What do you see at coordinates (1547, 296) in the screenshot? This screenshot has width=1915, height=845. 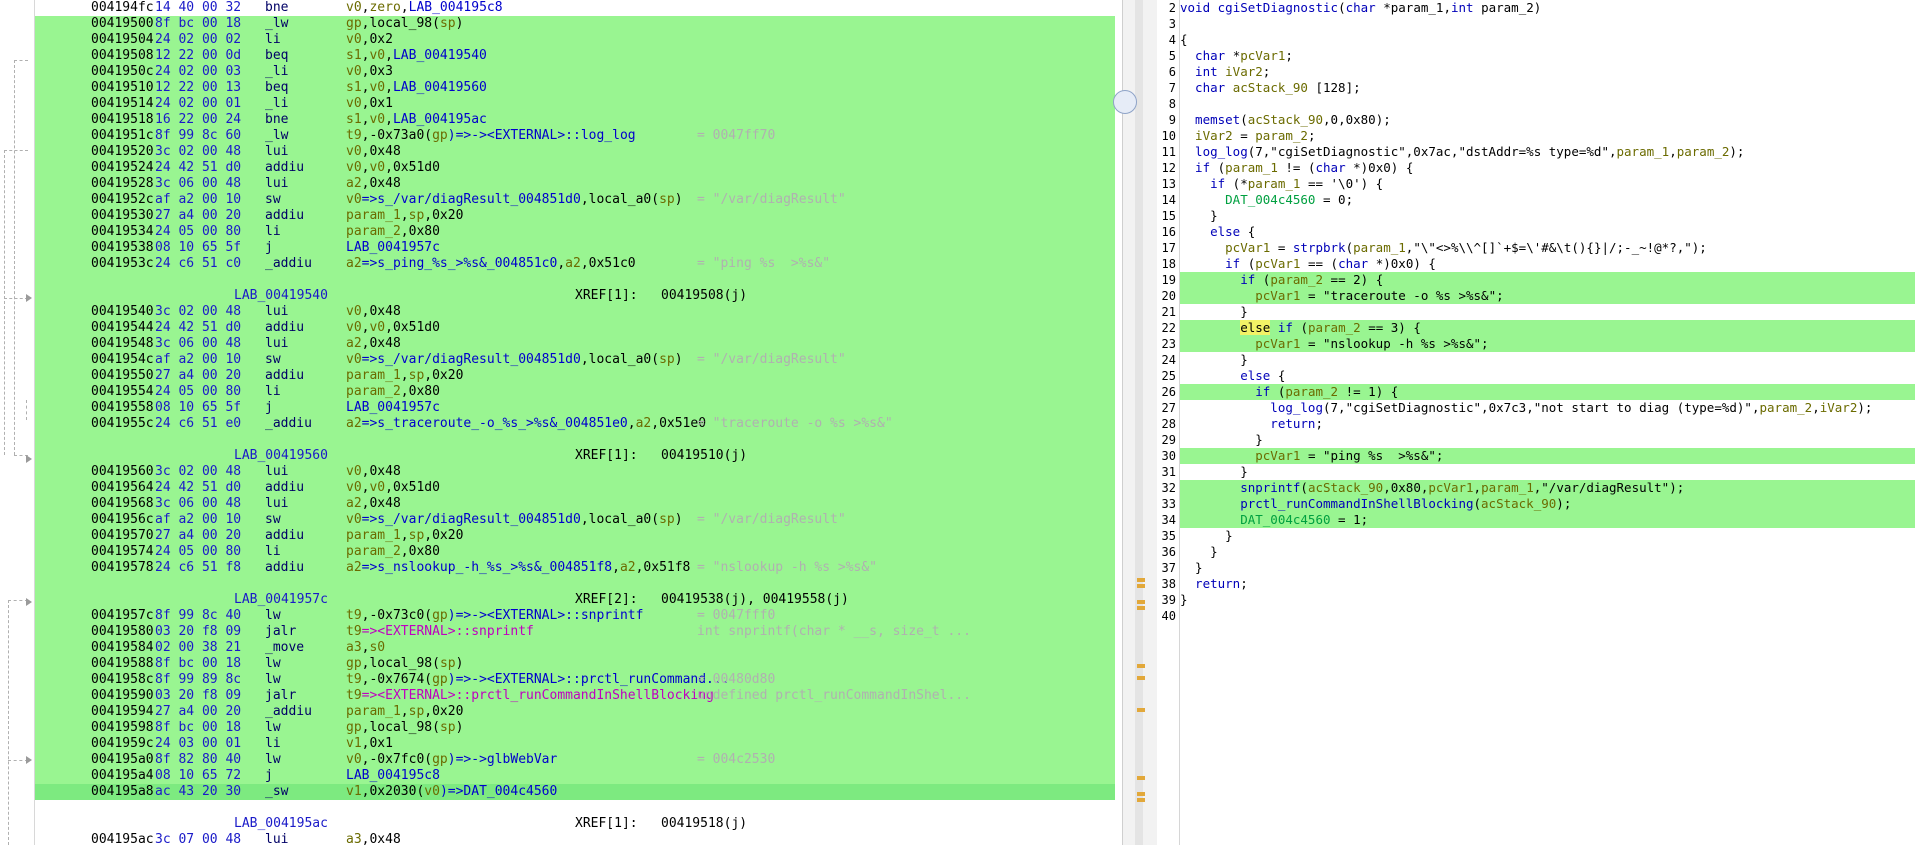 I see `code-line: pcVar1 = "traceroute -o %s >%s&";` at bounding box center [1547, 296].